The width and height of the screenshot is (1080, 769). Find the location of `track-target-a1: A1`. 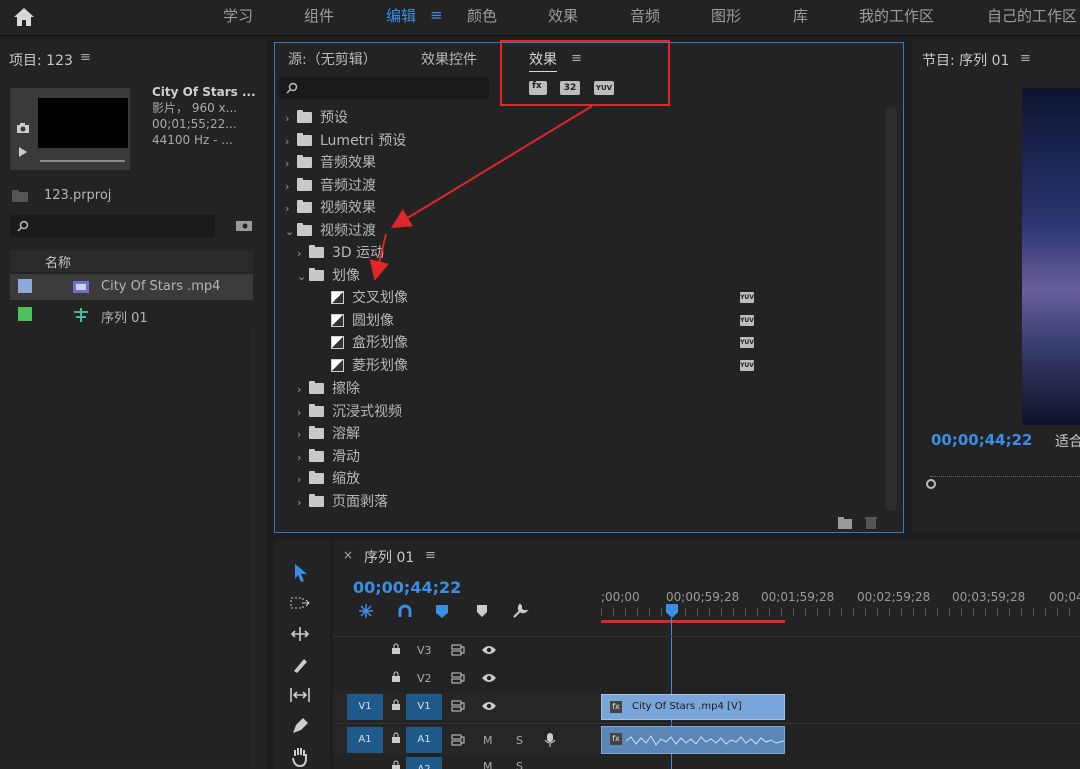

track-target-a1: A1 is located at coordinates (424, 740).